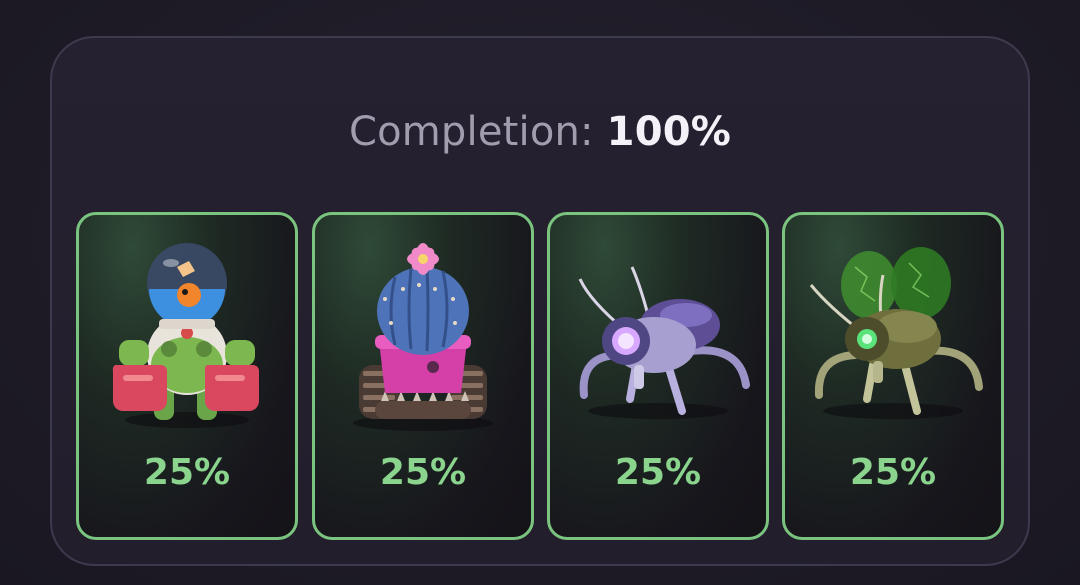 The height and width of the screenshot is (585, 1080). What do you see at coordinates (471, 132) in the screenshot?
I see `completion-label: Completion:` at bounding box center [471, 132].